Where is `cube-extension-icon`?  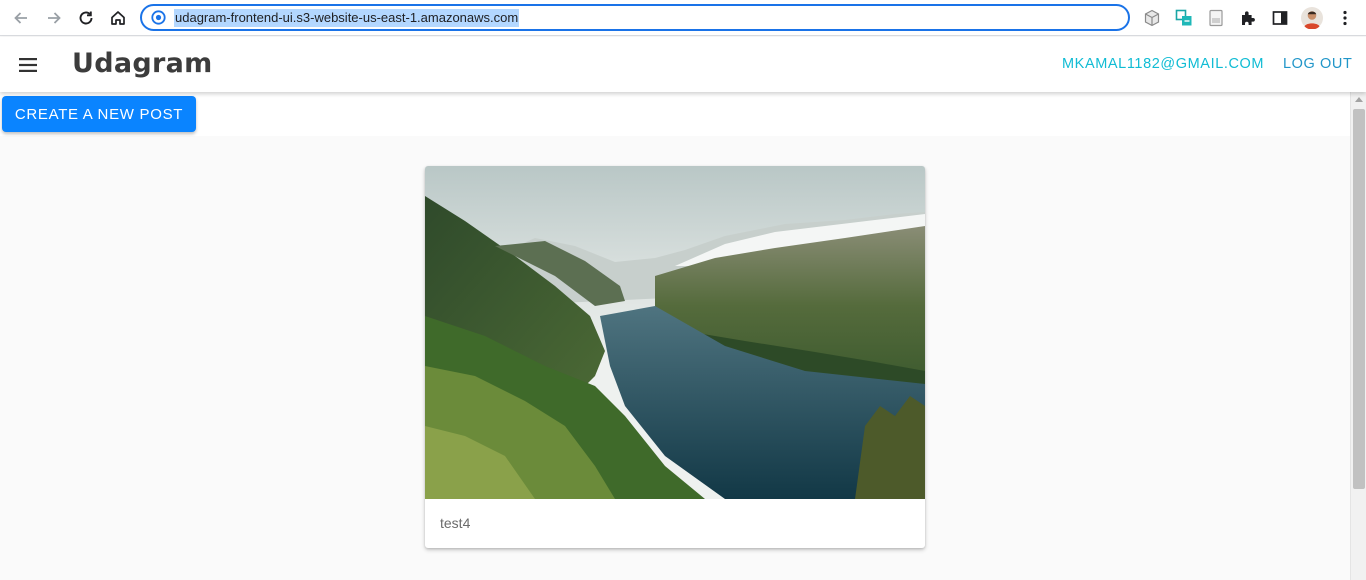
cube-extension-icon is located at coordinates (1152, 18).